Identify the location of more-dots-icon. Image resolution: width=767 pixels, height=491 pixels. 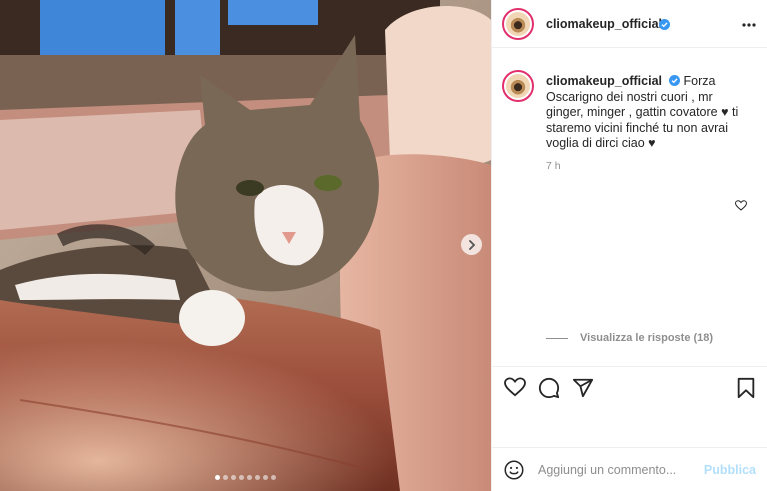
(749, 25).